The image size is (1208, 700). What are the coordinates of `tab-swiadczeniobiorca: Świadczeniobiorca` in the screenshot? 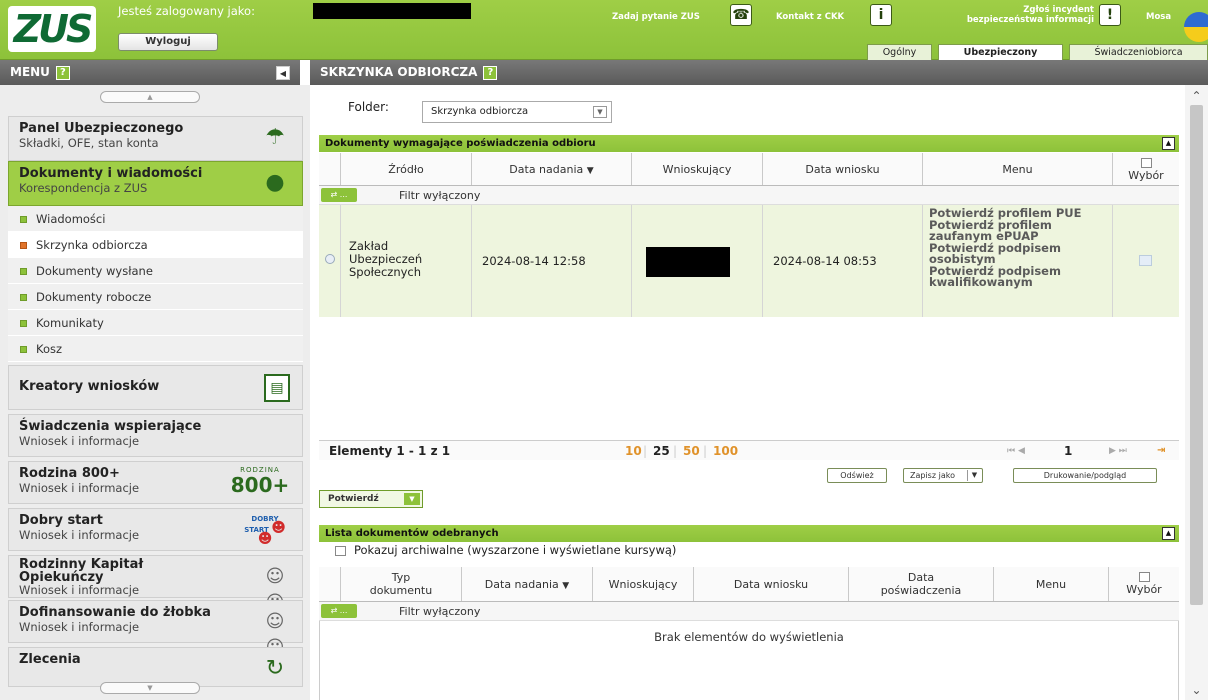 It's located at (1138, 52).